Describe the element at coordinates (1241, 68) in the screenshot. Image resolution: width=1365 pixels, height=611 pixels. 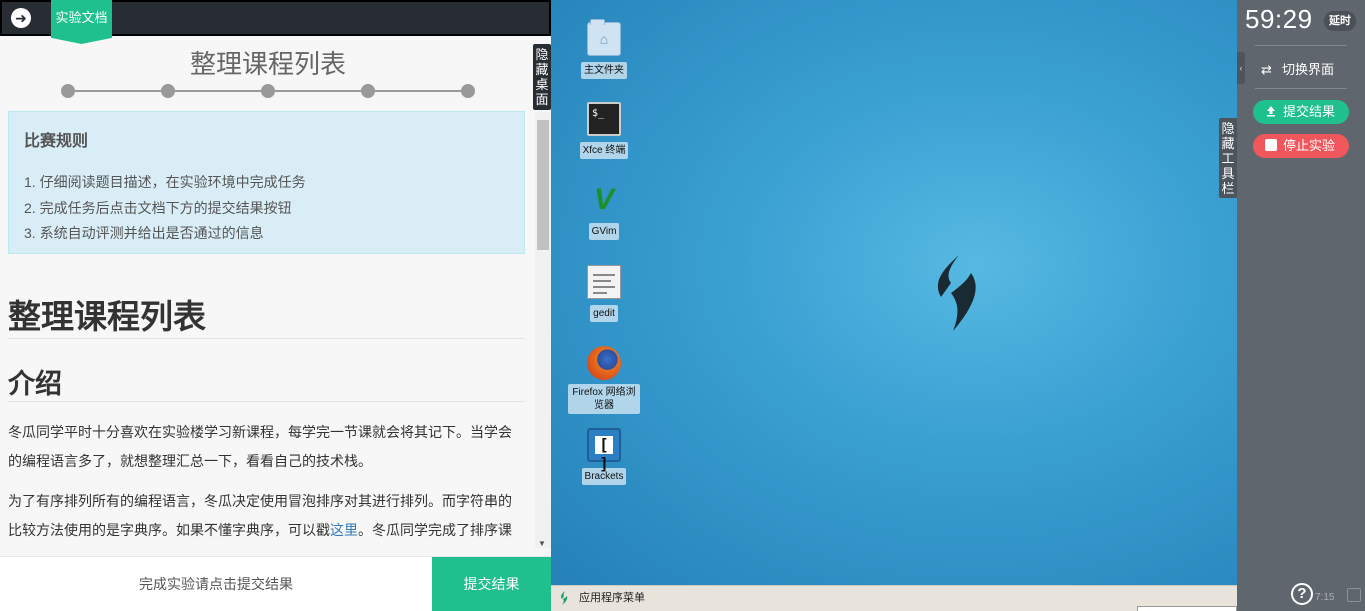
I see `collapse-toolbar-icon: ‹` at that location.